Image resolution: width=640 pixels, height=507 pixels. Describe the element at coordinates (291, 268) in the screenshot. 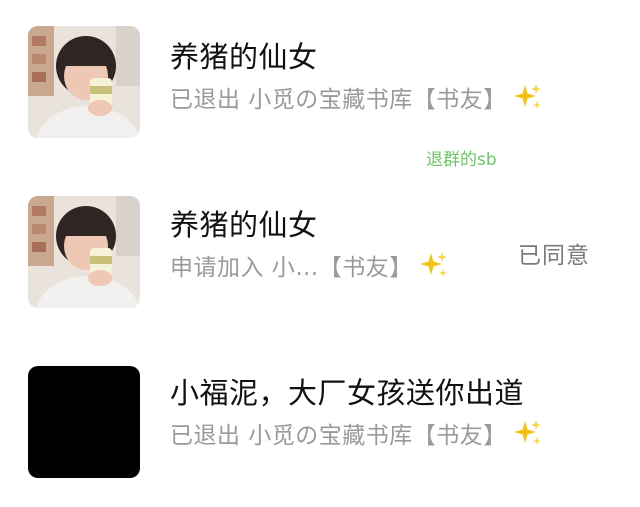

I see `request-subtitle-text: 申请加入 小…【书友】` at that location.